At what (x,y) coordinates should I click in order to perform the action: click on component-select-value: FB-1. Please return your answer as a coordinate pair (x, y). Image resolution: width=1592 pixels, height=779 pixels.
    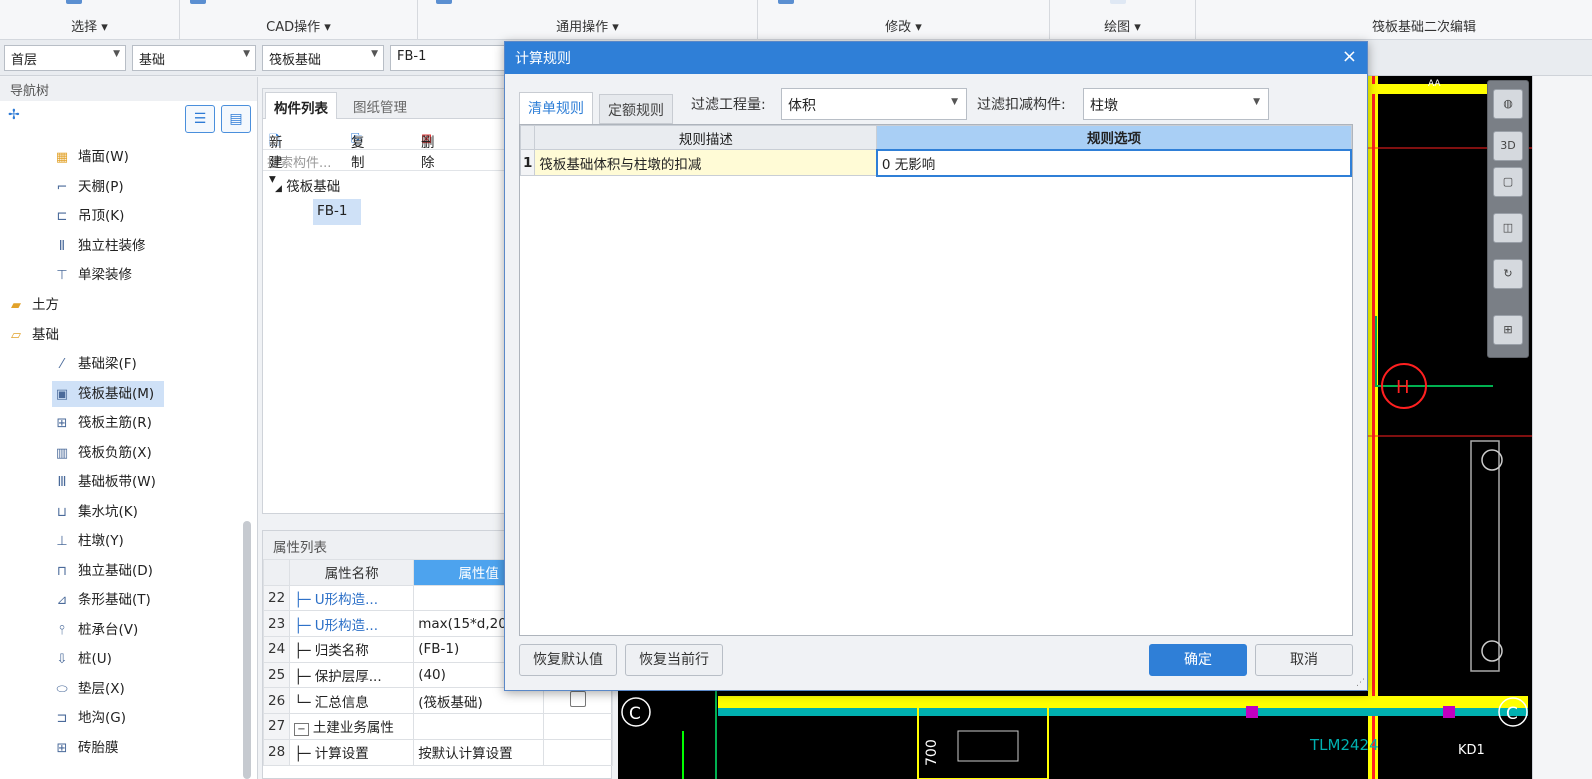
    Looking at the image, I should click on (412, 56).